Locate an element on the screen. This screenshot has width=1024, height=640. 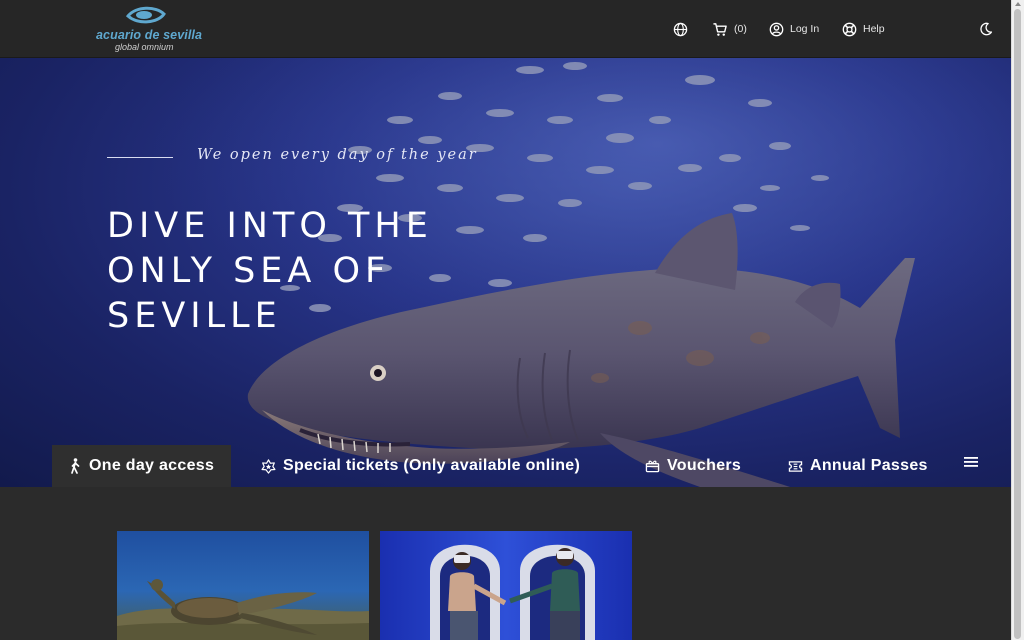
gift-icon is located at coordinates (652, 466).